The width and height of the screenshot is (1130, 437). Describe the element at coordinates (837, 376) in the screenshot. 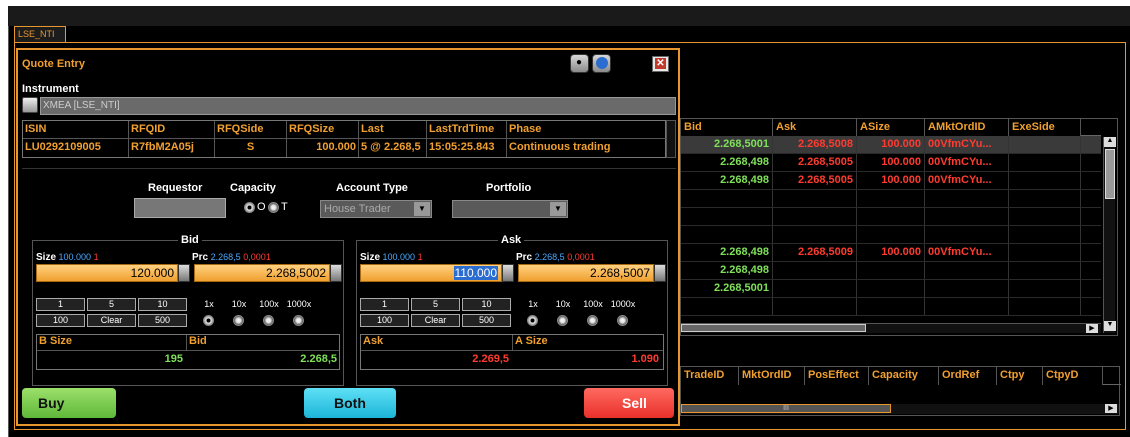

I see `trades-header-2: PosEffect` at that location.